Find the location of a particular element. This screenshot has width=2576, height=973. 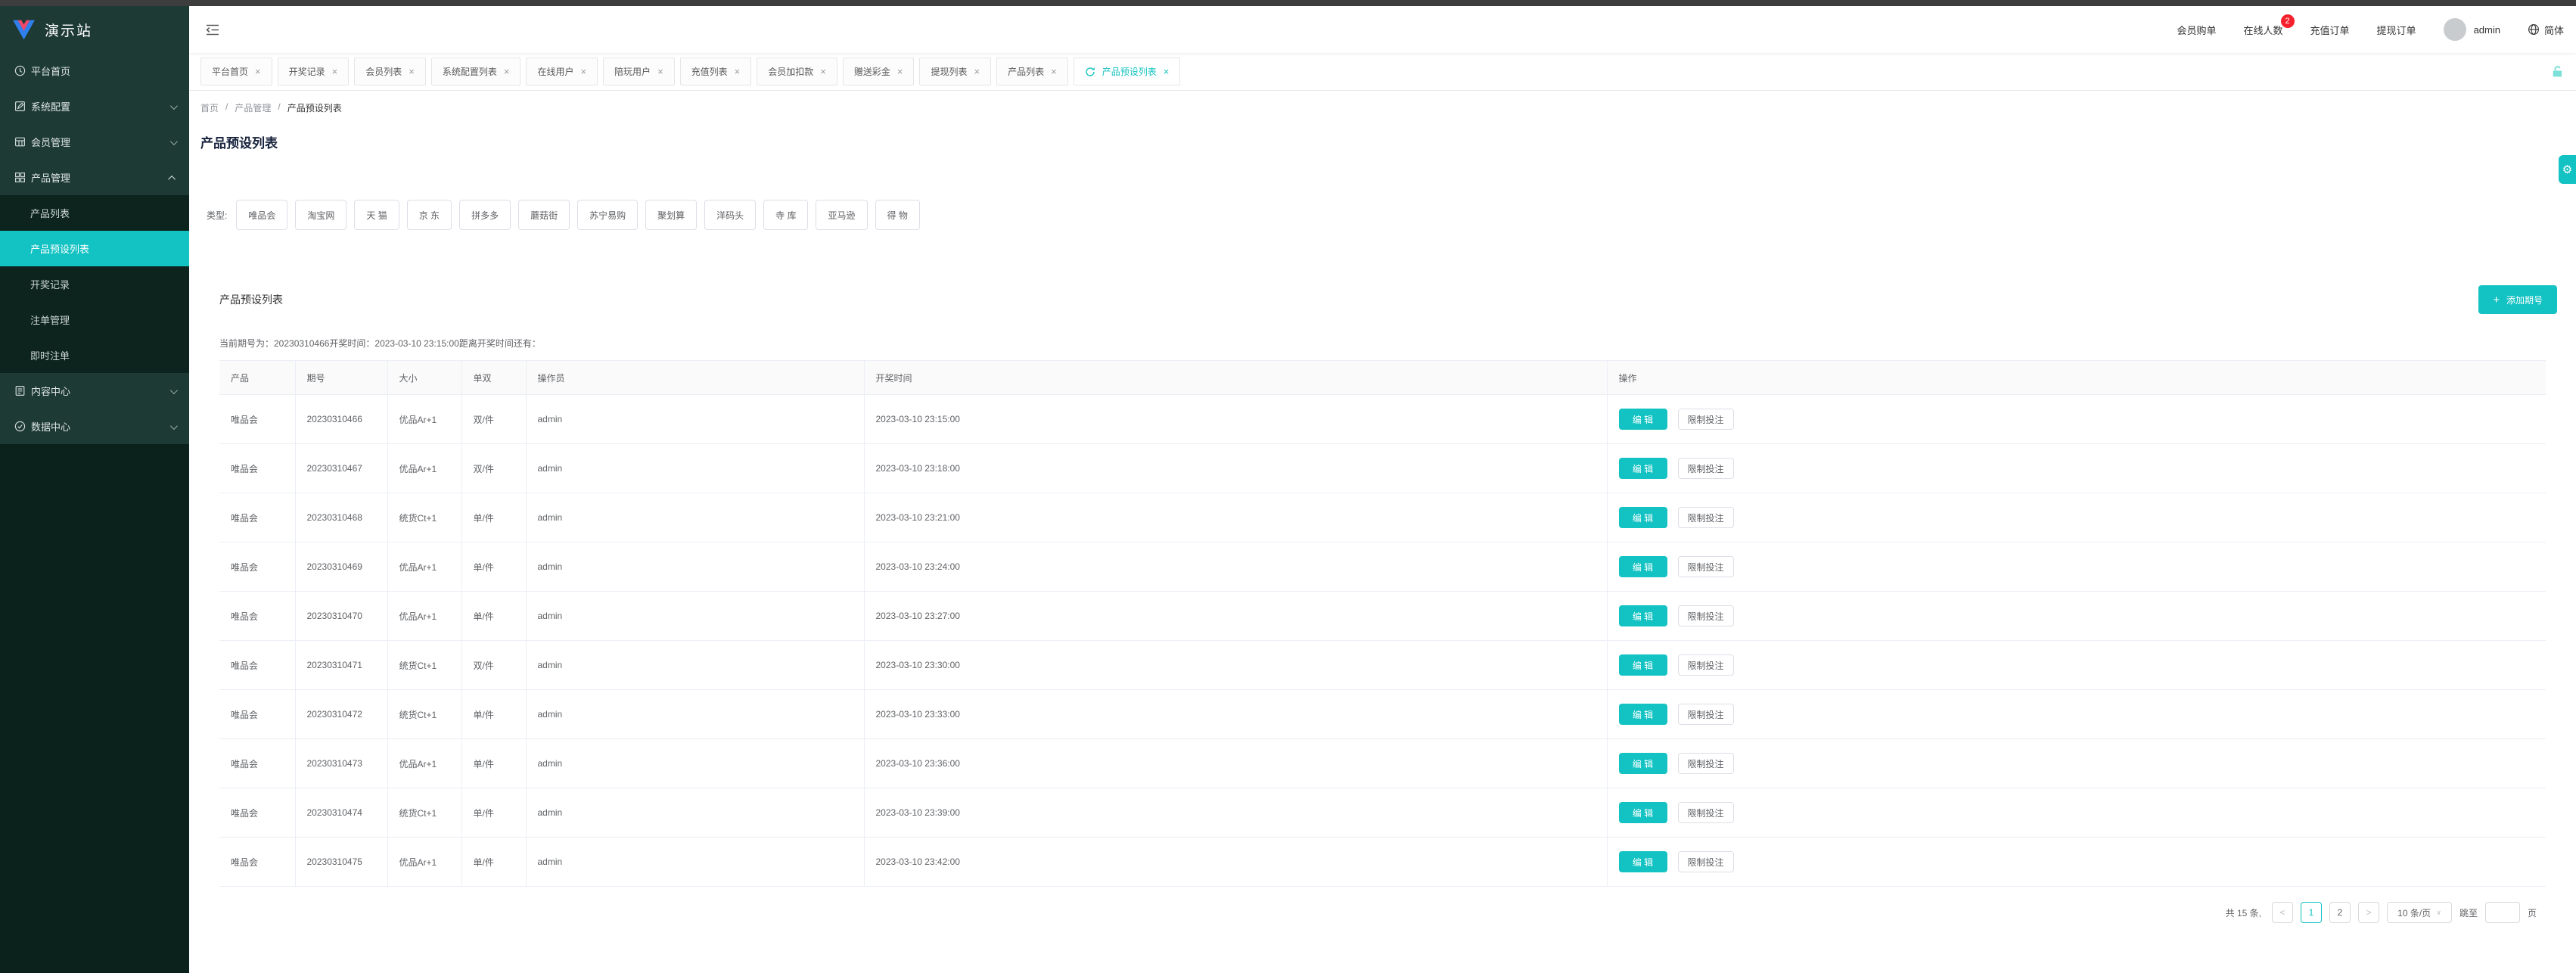

add-issue-button: + 添加期号 is located at coordinates (2517, 299).